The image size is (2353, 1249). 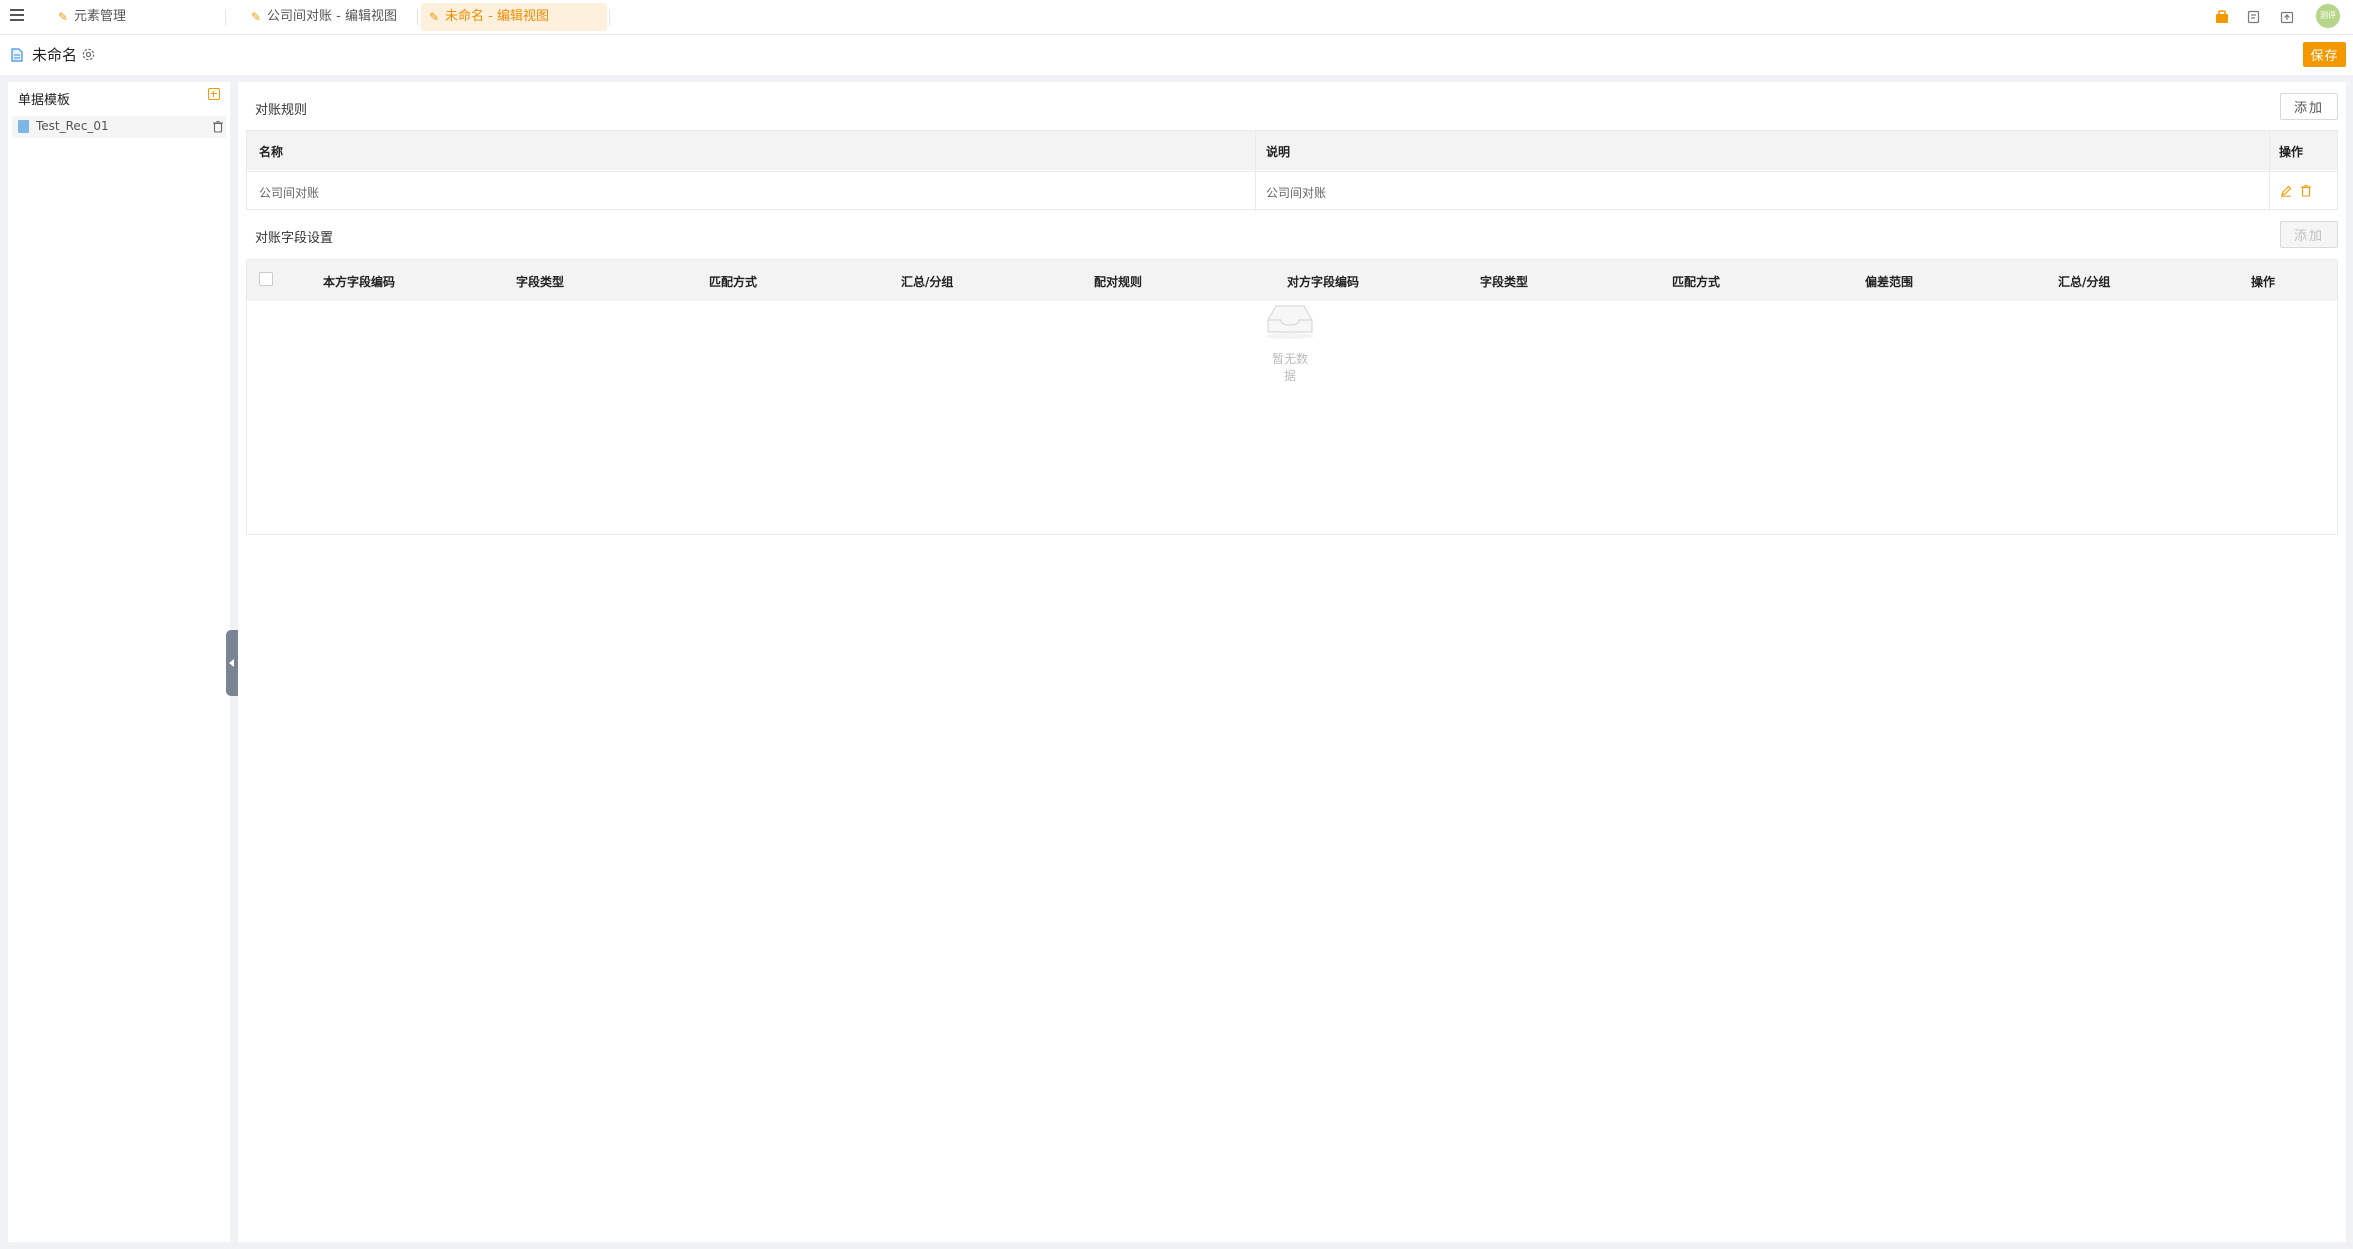 What do you see at coordinates (1278, 152) in the screenshot?
I see `column-header-description: 说明` at bounding box center [1278, 152].